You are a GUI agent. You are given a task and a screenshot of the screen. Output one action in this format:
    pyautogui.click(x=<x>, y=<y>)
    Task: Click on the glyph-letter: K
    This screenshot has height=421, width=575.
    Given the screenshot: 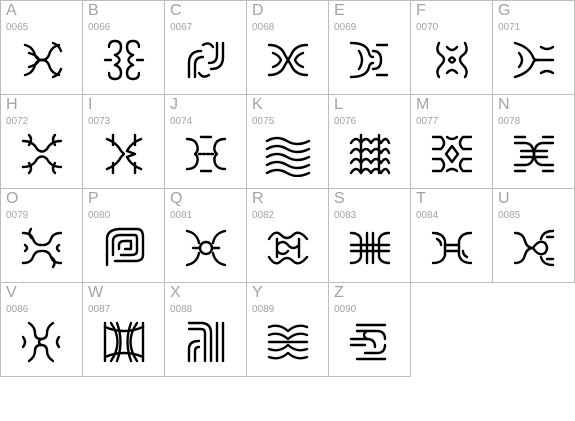 What is the action you would take?
    pyautogui.click(x=257, y=104)
    